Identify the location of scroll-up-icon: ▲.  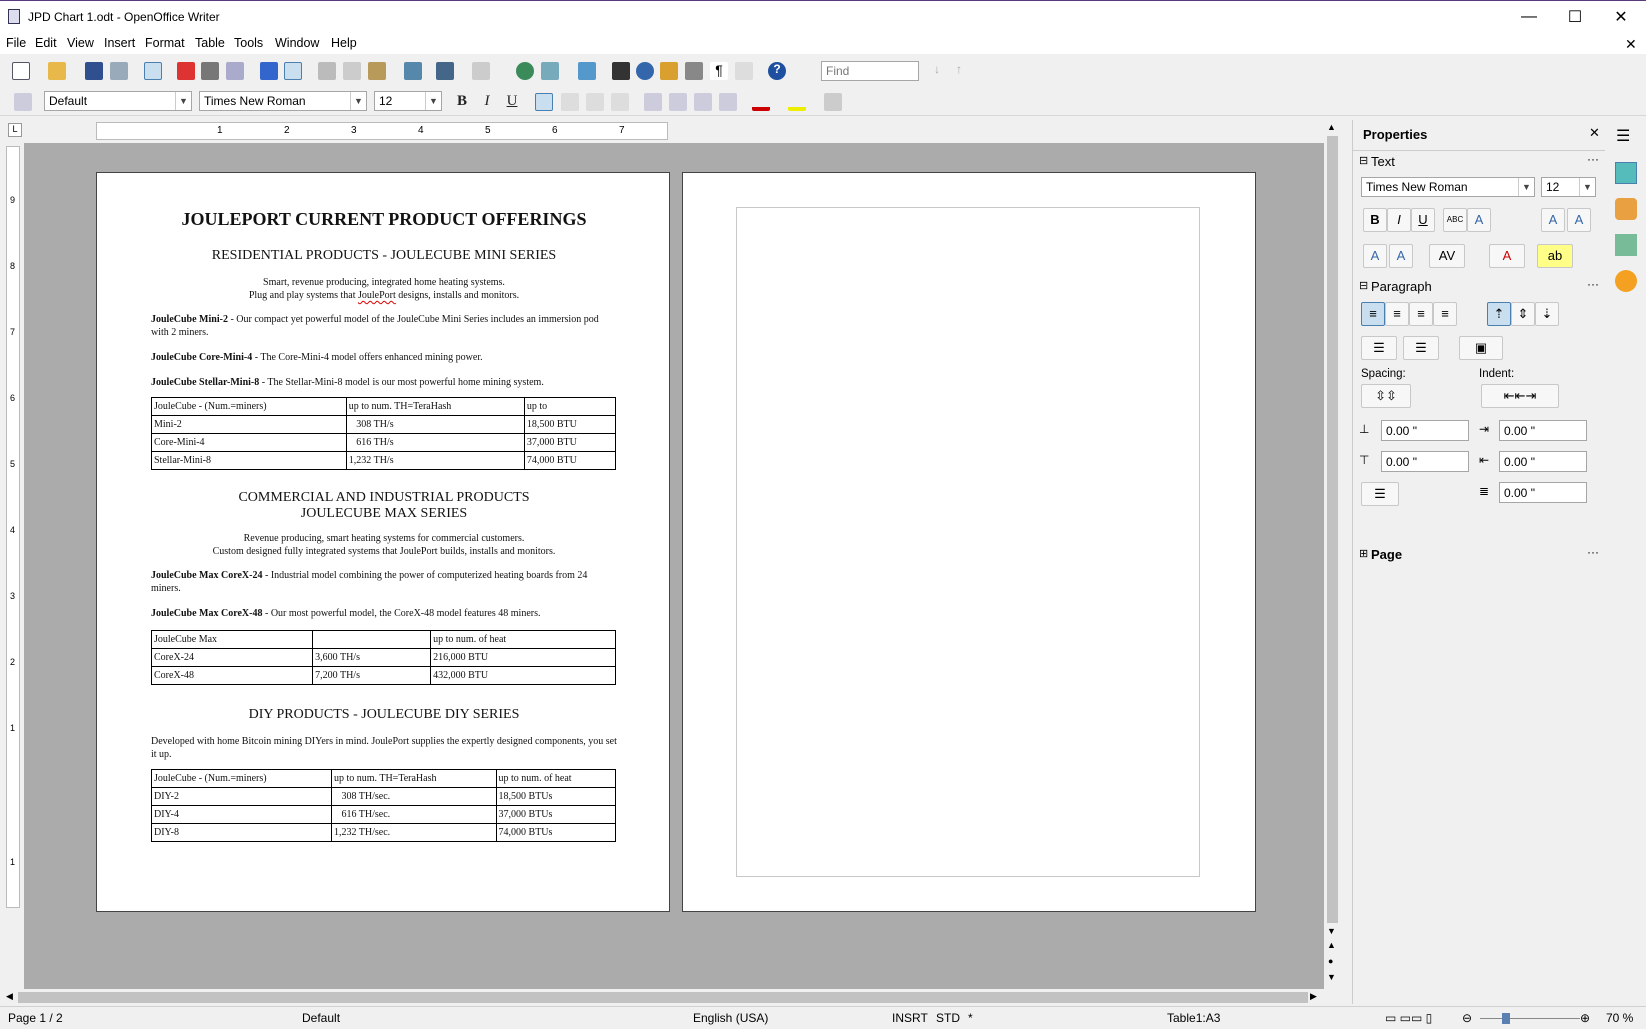
(1331, 127).